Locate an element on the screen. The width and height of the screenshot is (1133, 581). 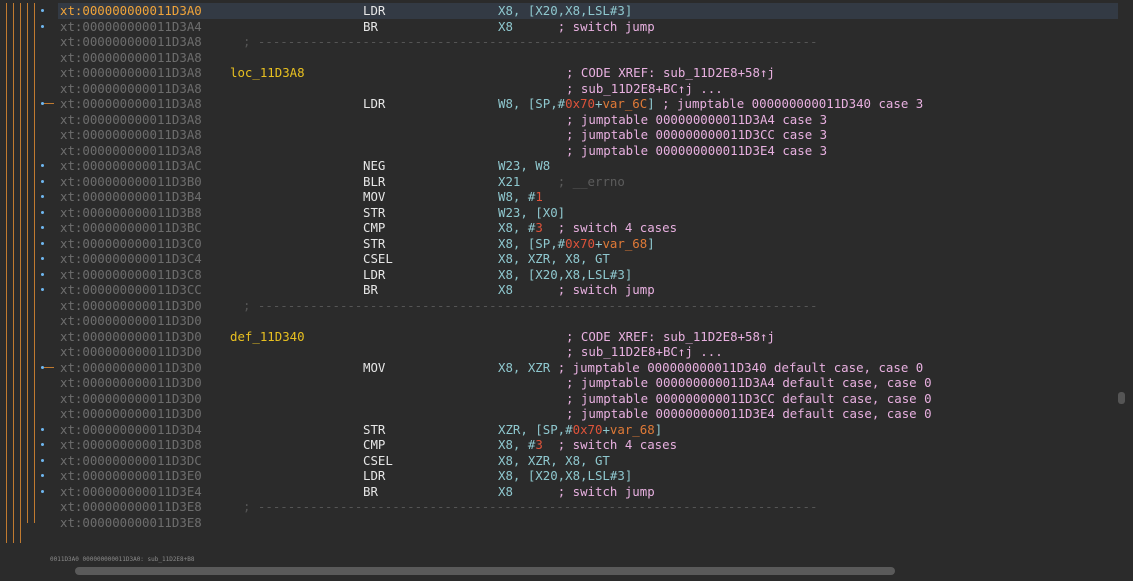
disasm-line: xt:000000000011D3E0 LDR X8, [X20,X8,LSL#3] is located at coordinates (588, 476).